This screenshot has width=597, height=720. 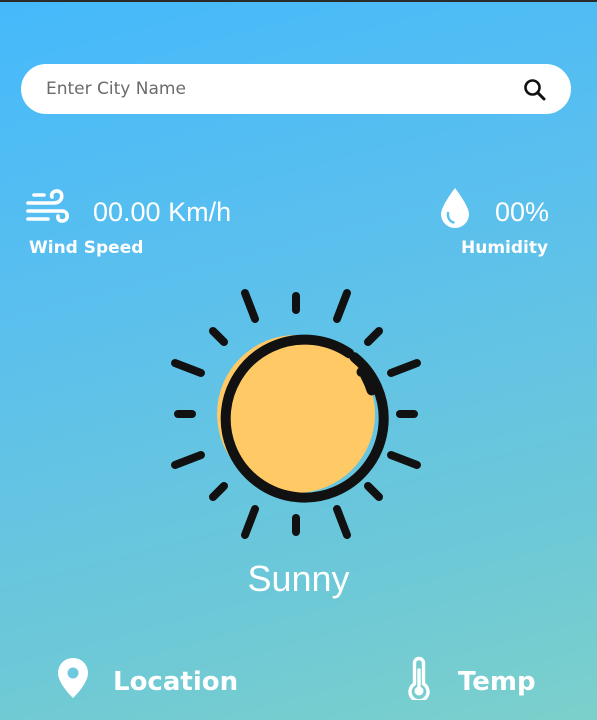 I want to click on location-pin-icon, so click(x=73, y=678).